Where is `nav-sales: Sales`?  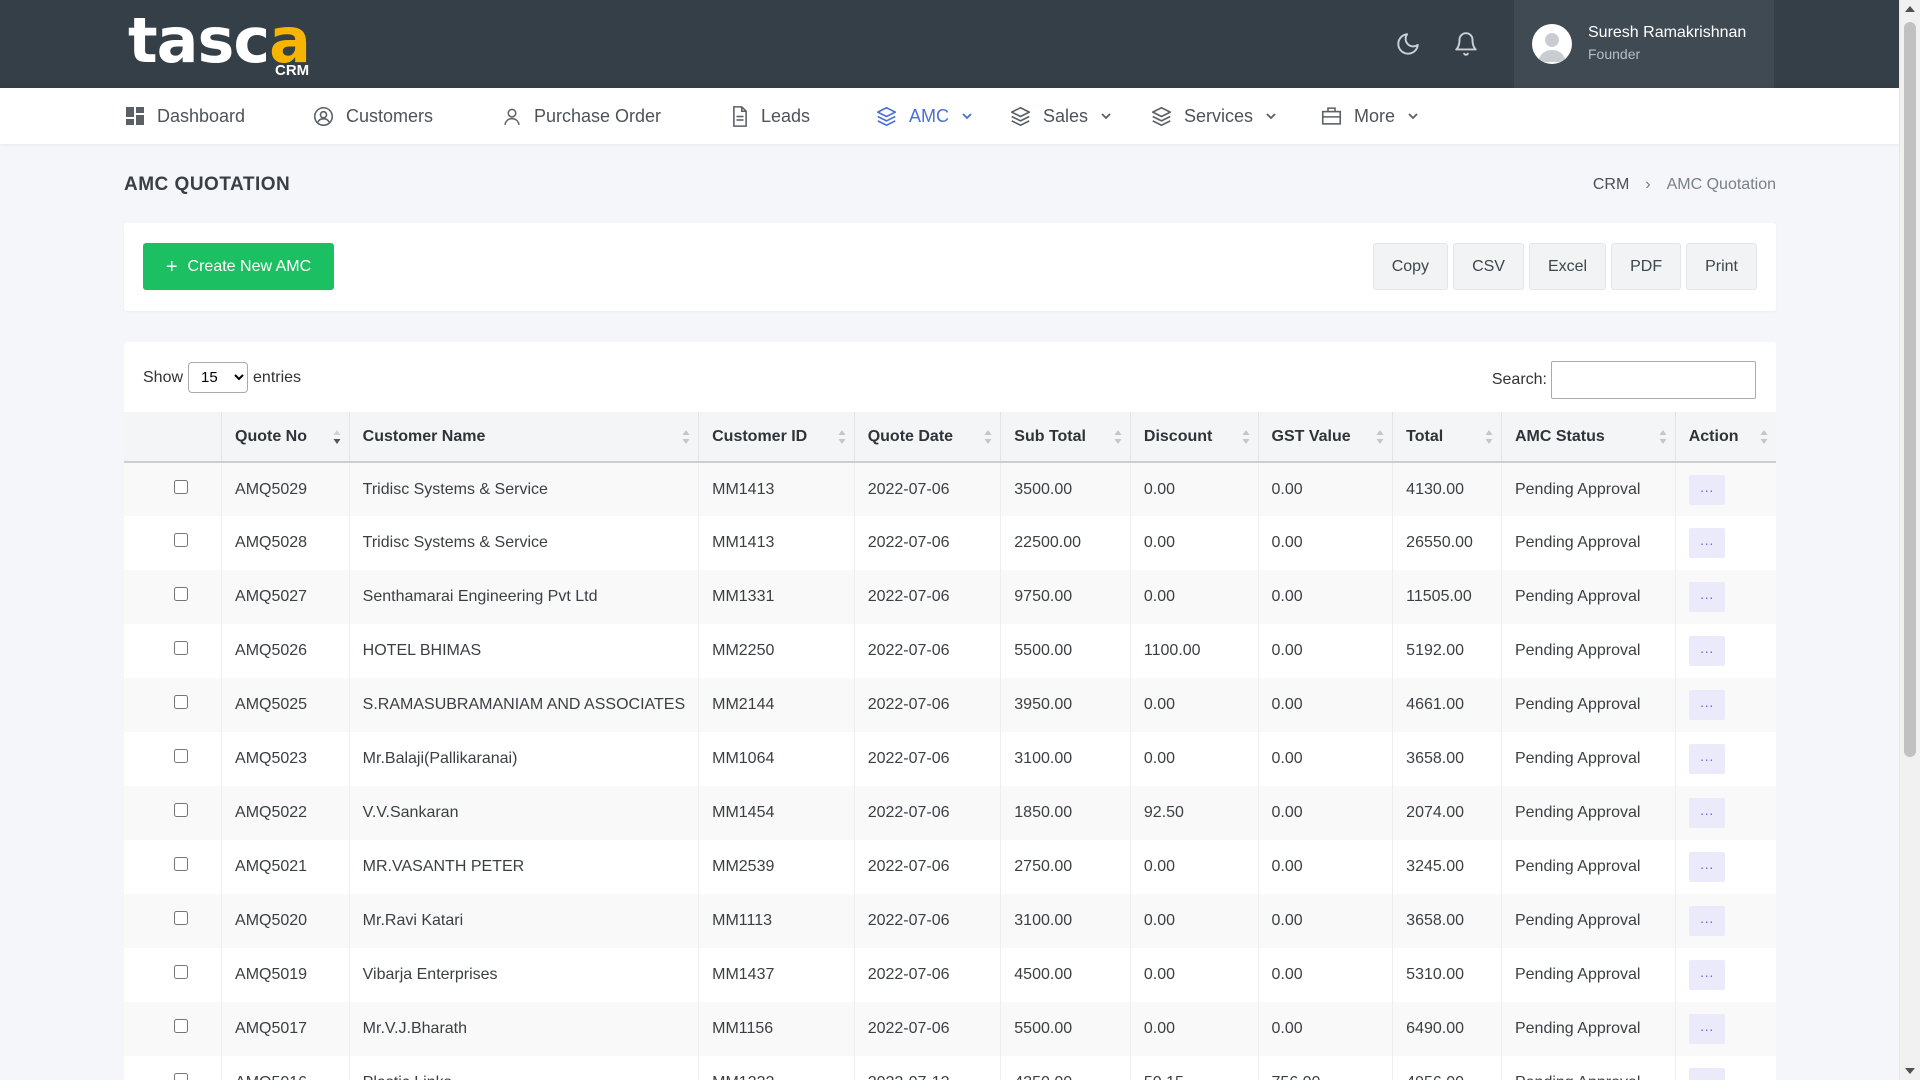 nav-sales: Sales is located at coordinates (1061, 116).